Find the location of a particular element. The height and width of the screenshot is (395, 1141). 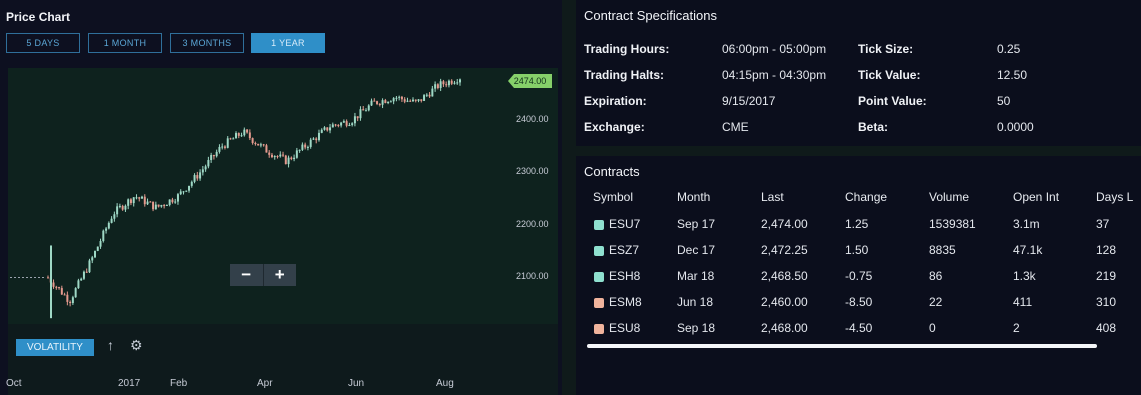

cell-volume: 86 is located at coordinates (936, 276).